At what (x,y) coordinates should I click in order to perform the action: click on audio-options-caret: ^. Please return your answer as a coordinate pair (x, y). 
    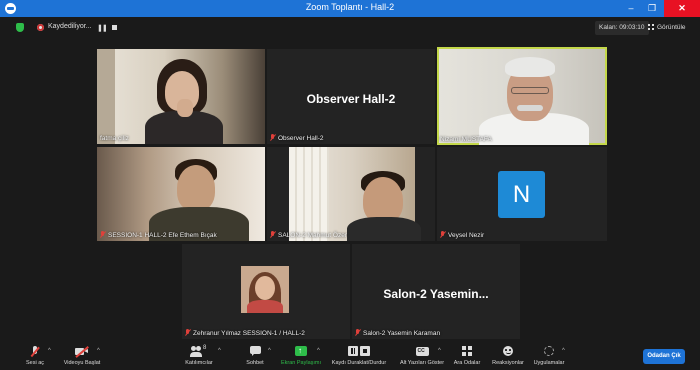
    Looking at the image, I should click on (49, 351).